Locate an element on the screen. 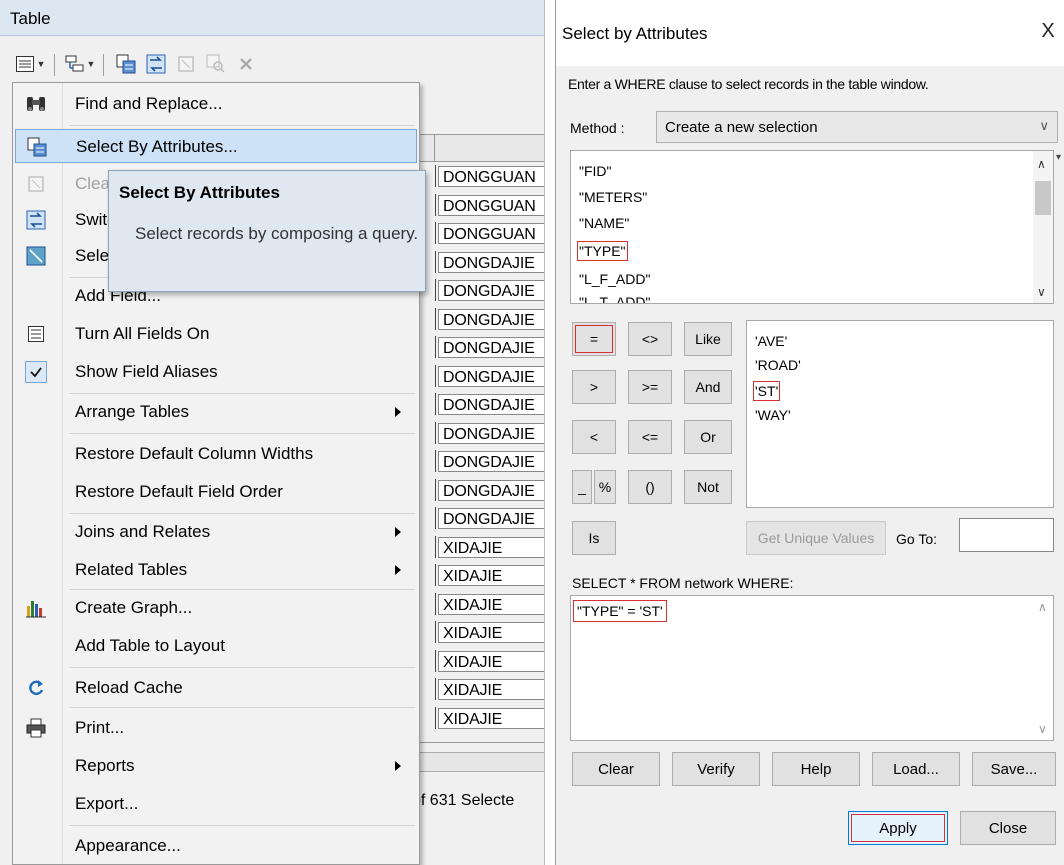 The width and height of the screenshot is (1064, 865). field-item: "L_F_ADD" is located at coordinates (614, 279).